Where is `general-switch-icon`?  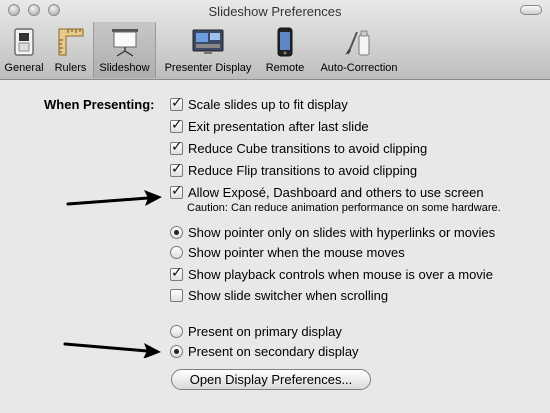 general-switch-icon is located at coordinates (24, 42).